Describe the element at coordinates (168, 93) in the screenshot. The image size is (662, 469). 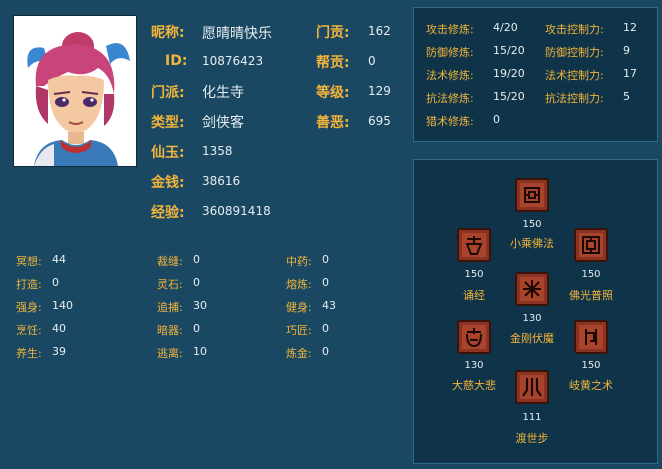
I see `sect-label: 门派:` at that location.